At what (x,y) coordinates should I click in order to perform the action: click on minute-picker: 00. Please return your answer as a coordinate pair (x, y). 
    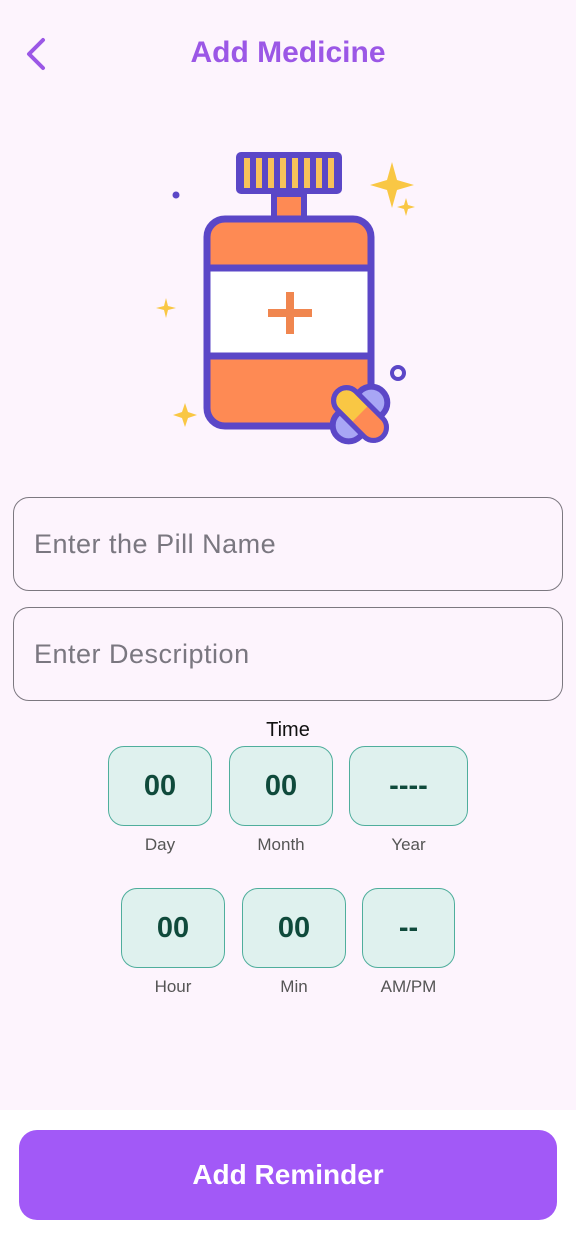
    Looking at the image, I should click on (294, 928).